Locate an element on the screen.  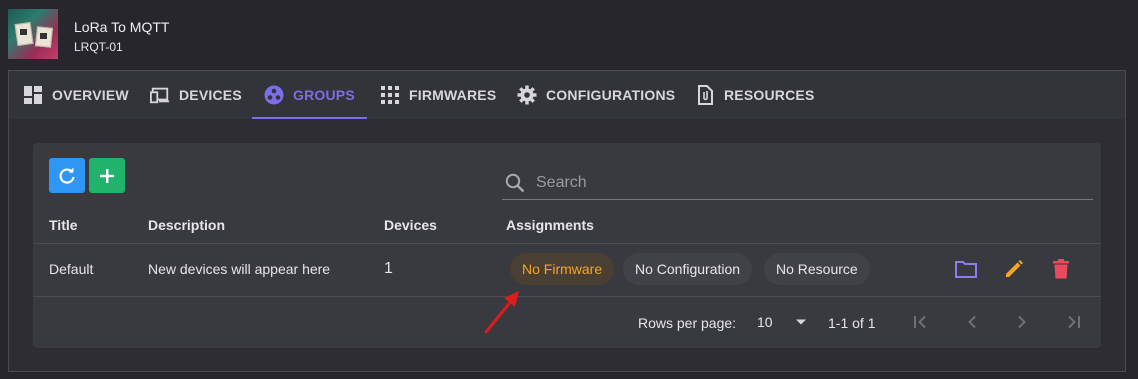
app-subtitle: LRQT-01 is located at coordinates (98, 47).